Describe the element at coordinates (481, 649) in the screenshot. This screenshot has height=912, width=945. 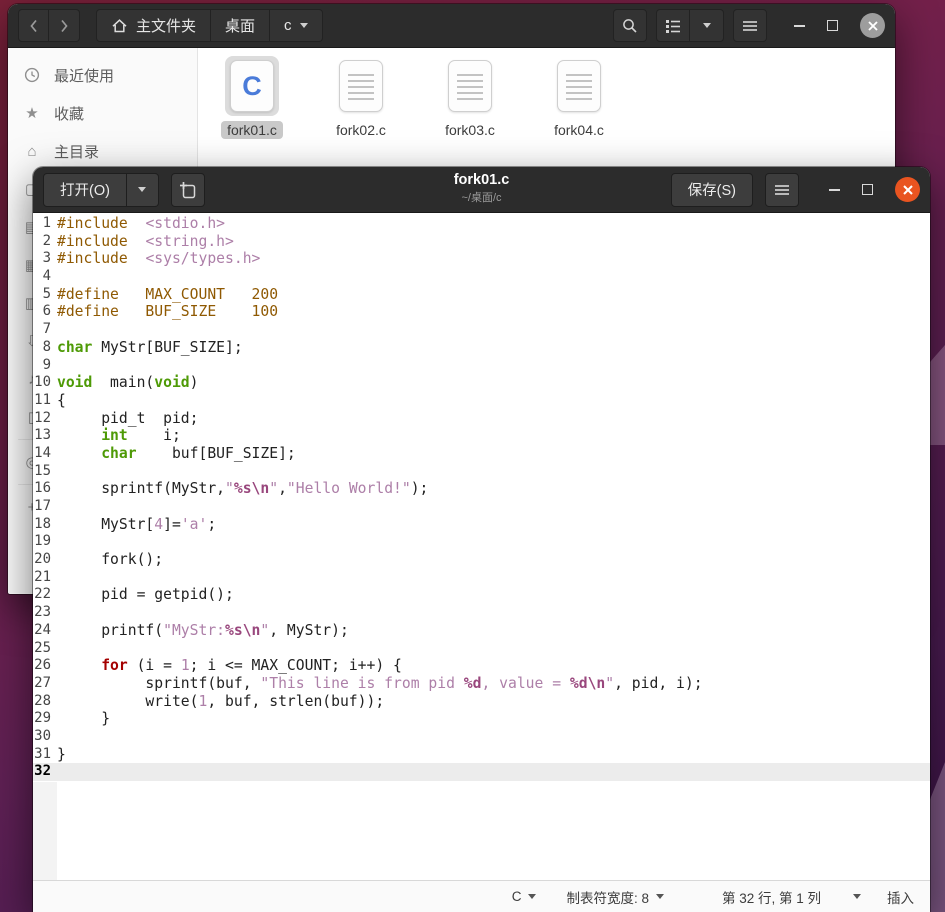
I see `code-line: 25` at that location.